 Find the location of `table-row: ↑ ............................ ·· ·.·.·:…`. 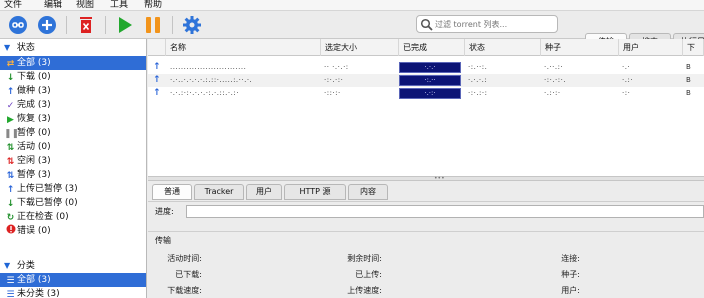

table-row: ↑ ............................ ·· ·.·.·:… is located at coordinates (426, 67).